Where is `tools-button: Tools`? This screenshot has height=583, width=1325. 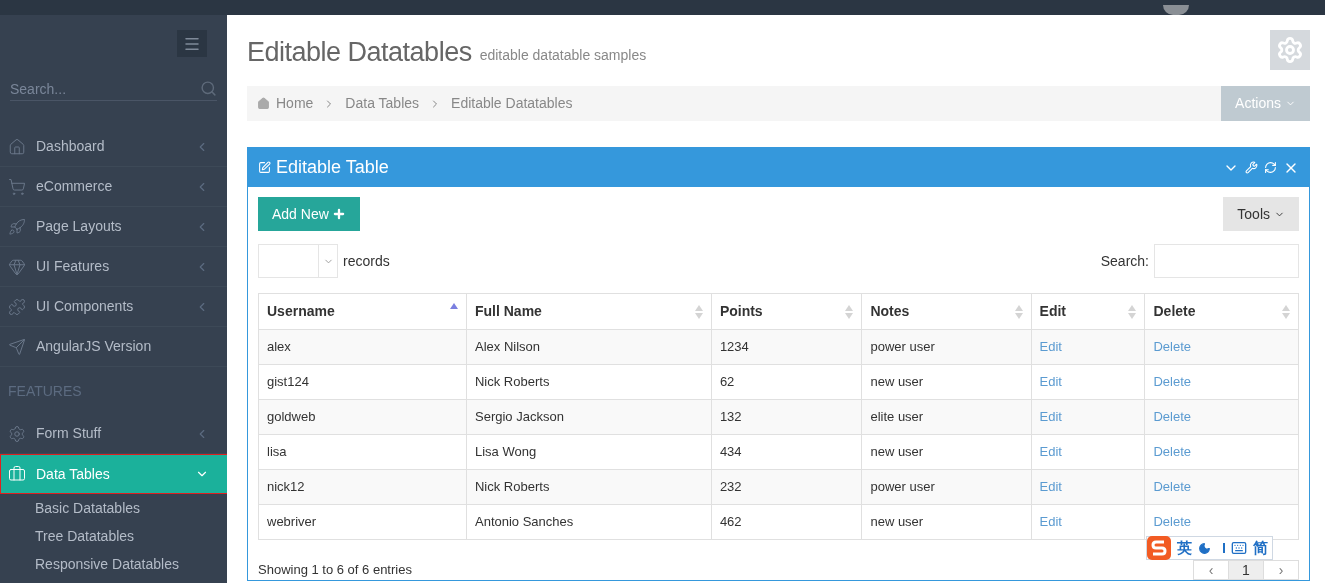
tools-button: Tools is located at coordinates (1261, 214).